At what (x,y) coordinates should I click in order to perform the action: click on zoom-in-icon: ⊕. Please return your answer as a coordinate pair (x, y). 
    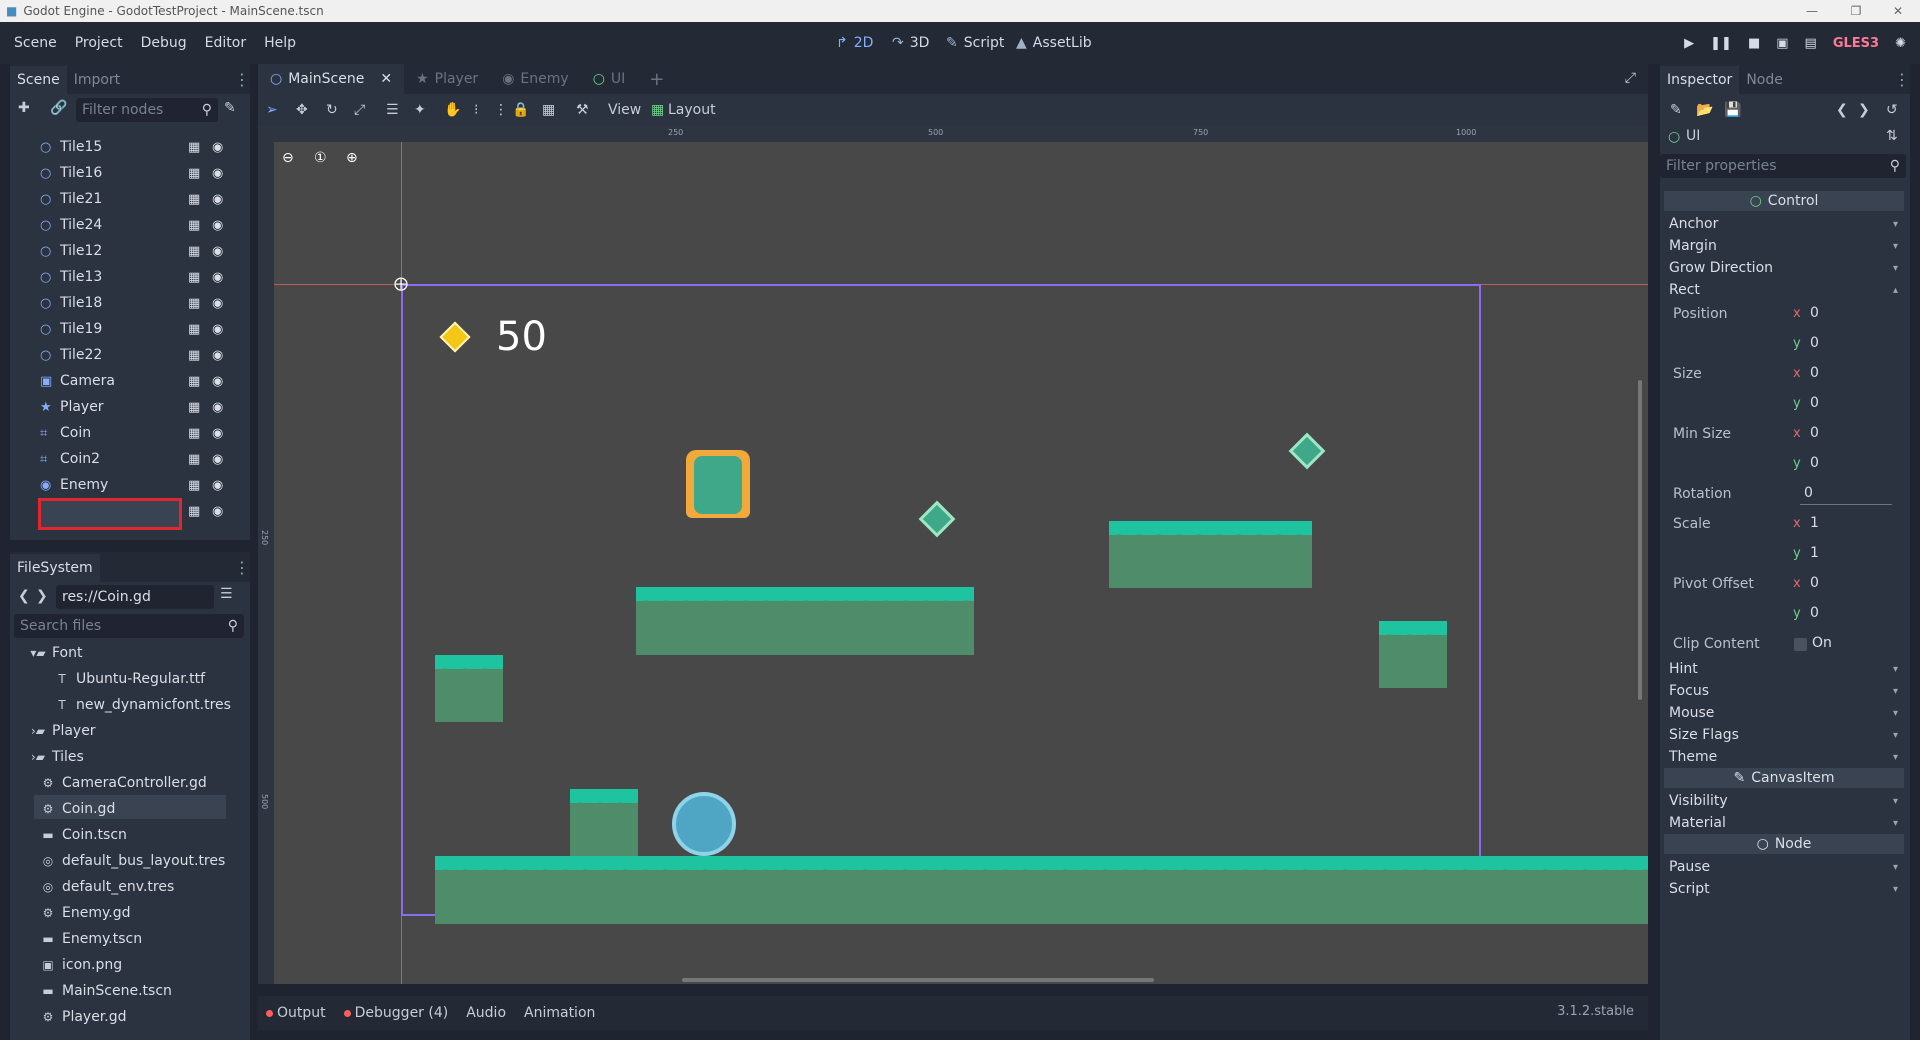
    Looking at the image, I should click on (352, 158).